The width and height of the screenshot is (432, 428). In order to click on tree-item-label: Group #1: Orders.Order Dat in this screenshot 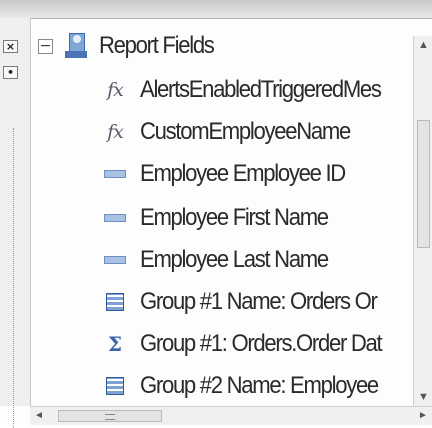, I will do `click(261, 343)`.